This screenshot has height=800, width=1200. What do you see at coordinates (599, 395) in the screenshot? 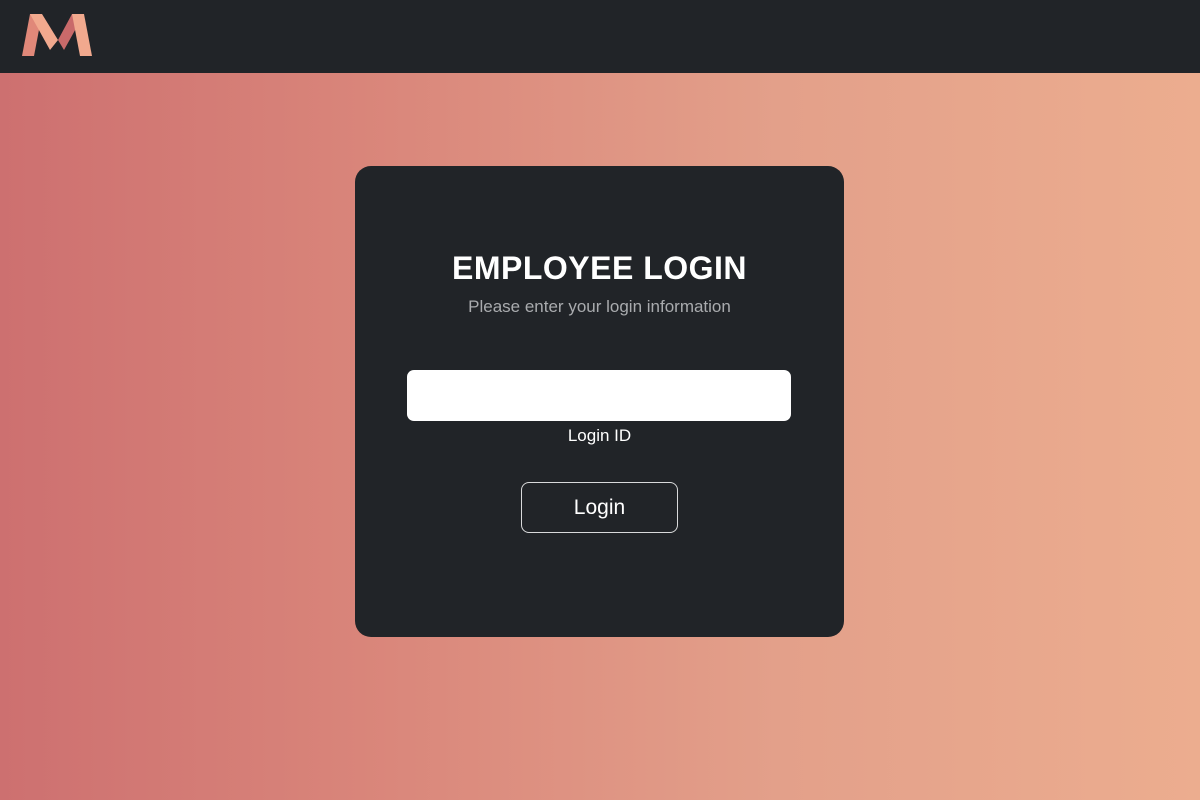
I see `login-id-input` at bounding box center [599, 395].